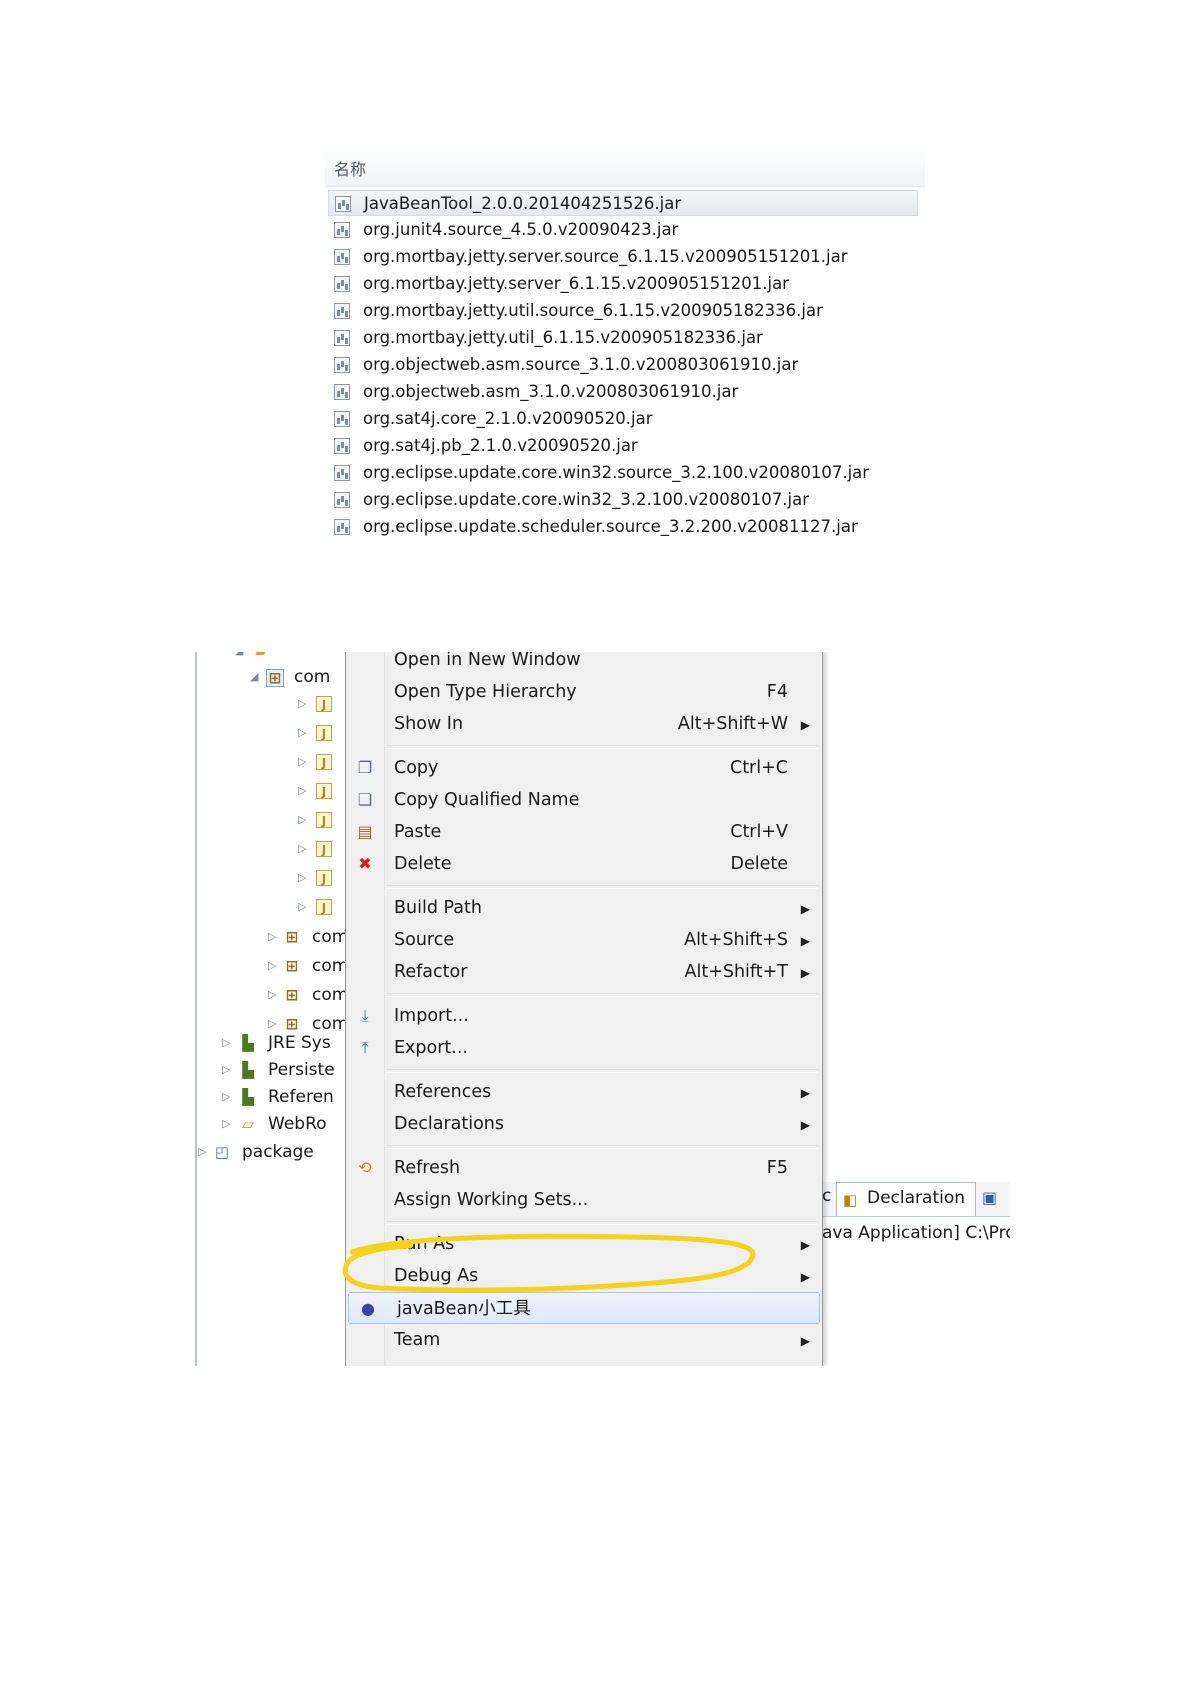 This screenshot has height=1685, width=1192. Describe the element at coordinates (758, 768) in the screenshot. I see `menu-item-shortcut: Ctrl+C` at that location.